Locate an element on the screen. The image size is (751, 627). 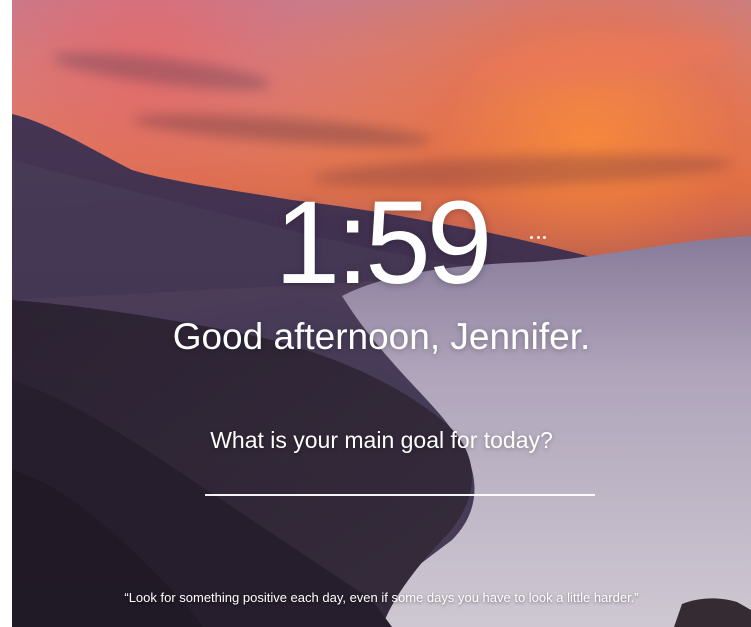
focus-prompt: What is your main goal for today? is located at coordinates (381, 440).